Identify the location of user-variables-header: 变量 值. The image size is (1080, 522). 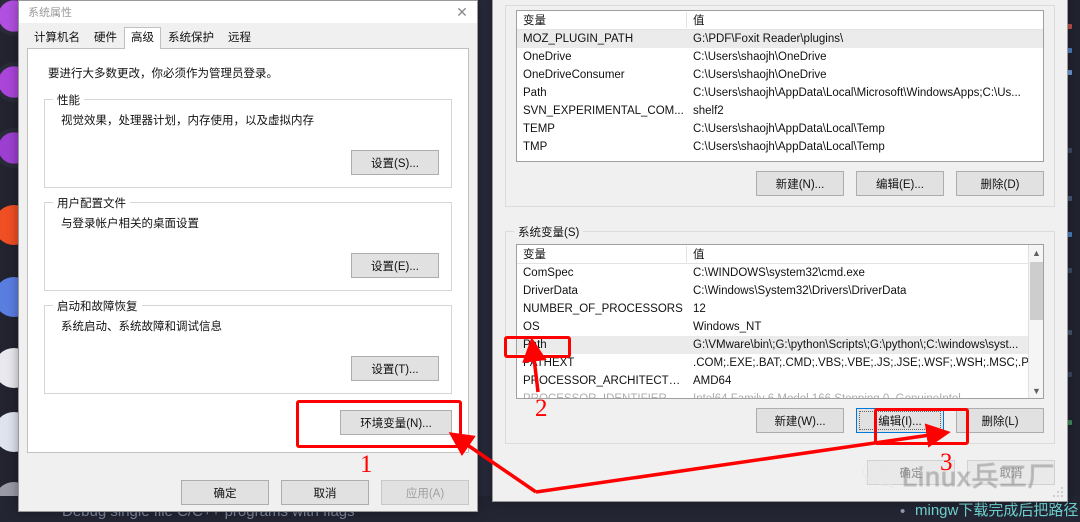
(780, 20).